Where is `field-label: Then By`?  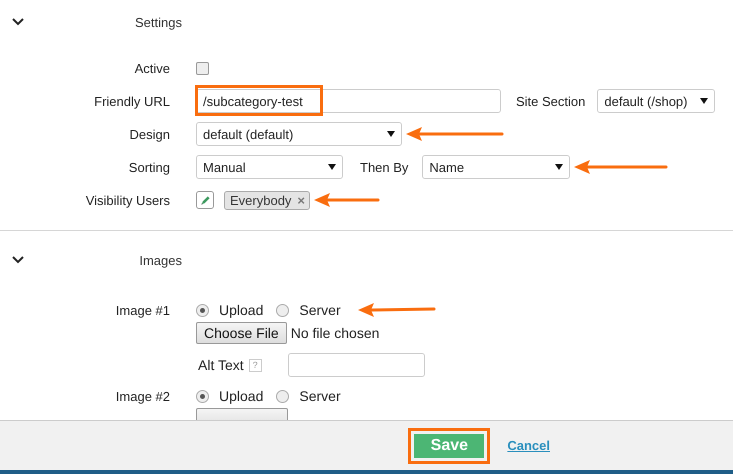 field-label: Then By is located at coordinates (384, 167).